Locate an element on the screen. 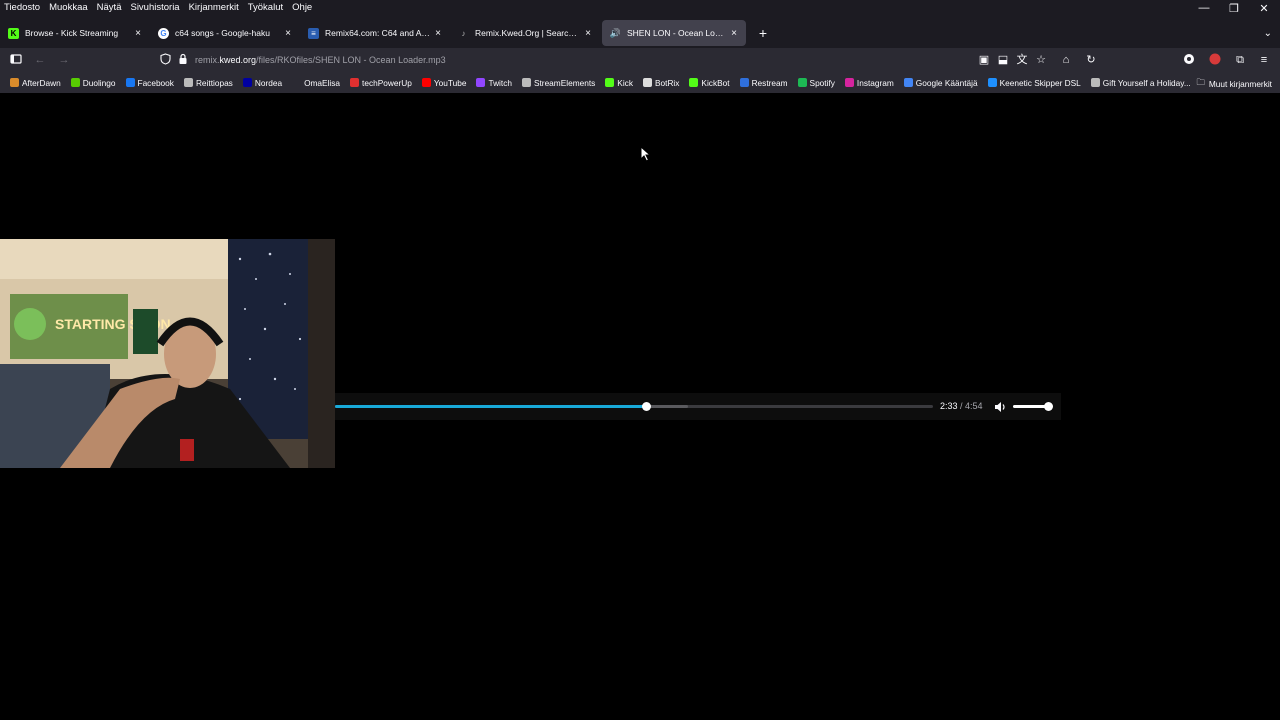 This screenshot has height=720, width=1280. tab-shen-lon: 🔊 SHEN LON - Ocean Loader. × is located at coordinates (674, 33).